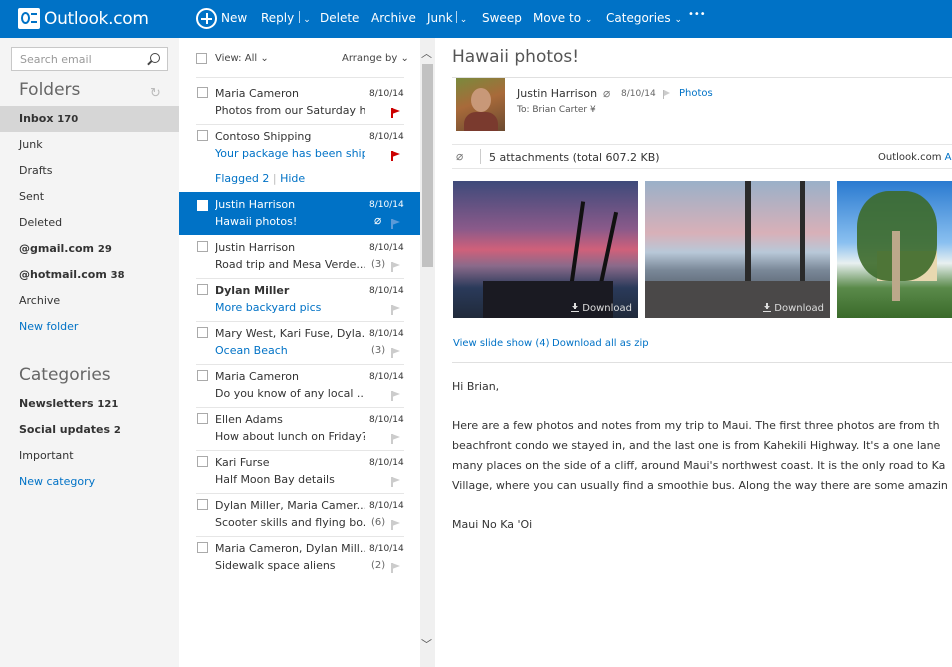 The width and height of the screenshot is (952, 667). Describe the element at coordinates (557, 93) in the screenshot. I see `sender-name: Justin Harrison` at that location.